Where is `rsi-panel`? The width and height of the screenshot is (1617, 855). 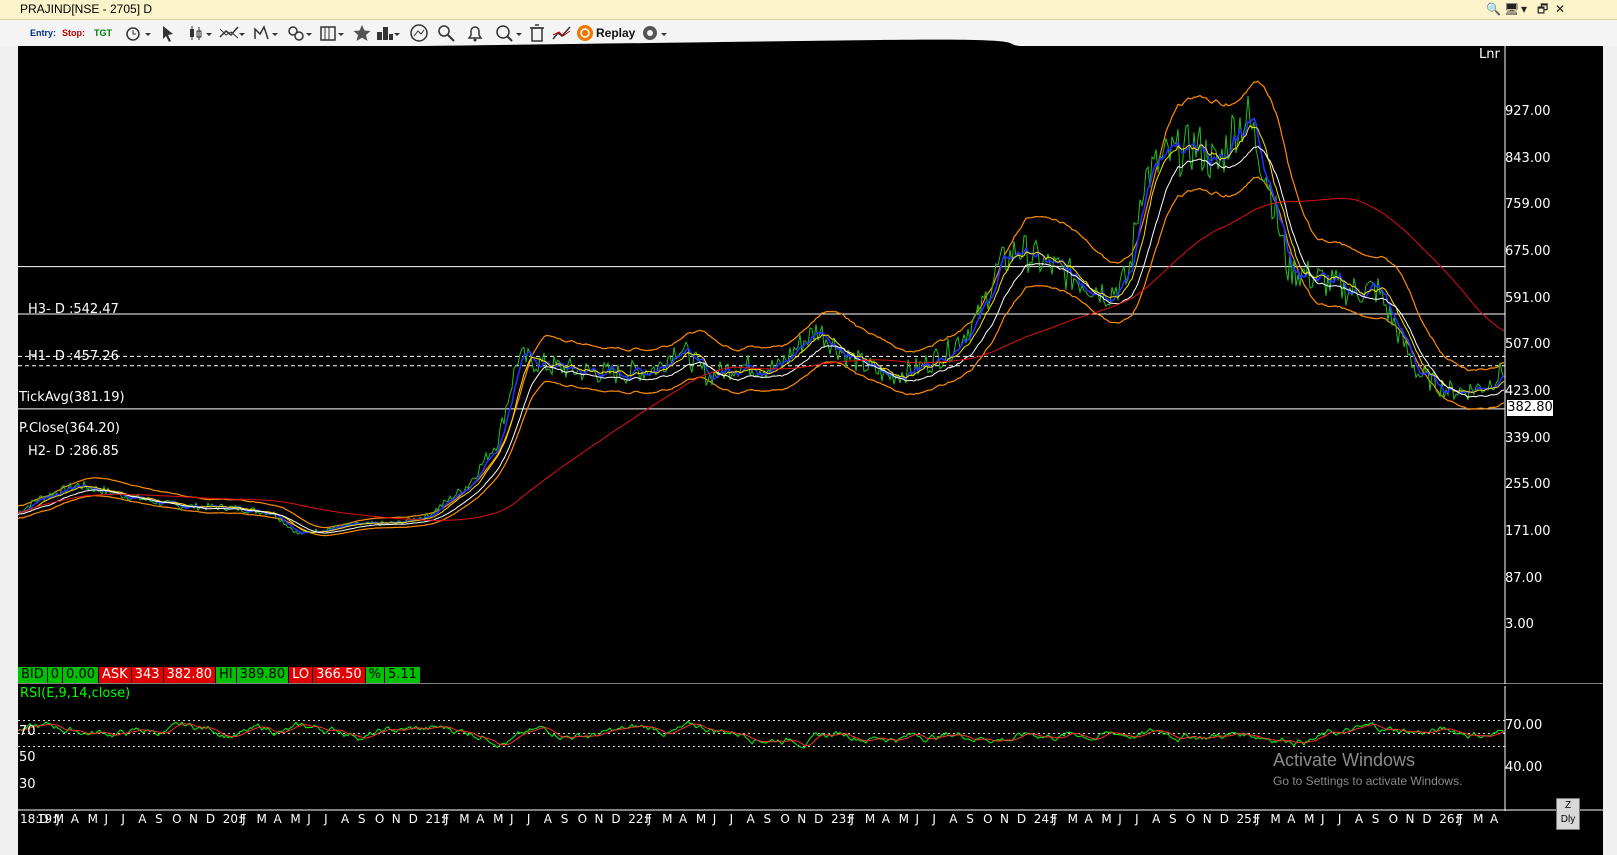
rsi-panel is located at coordinates (810, 748).